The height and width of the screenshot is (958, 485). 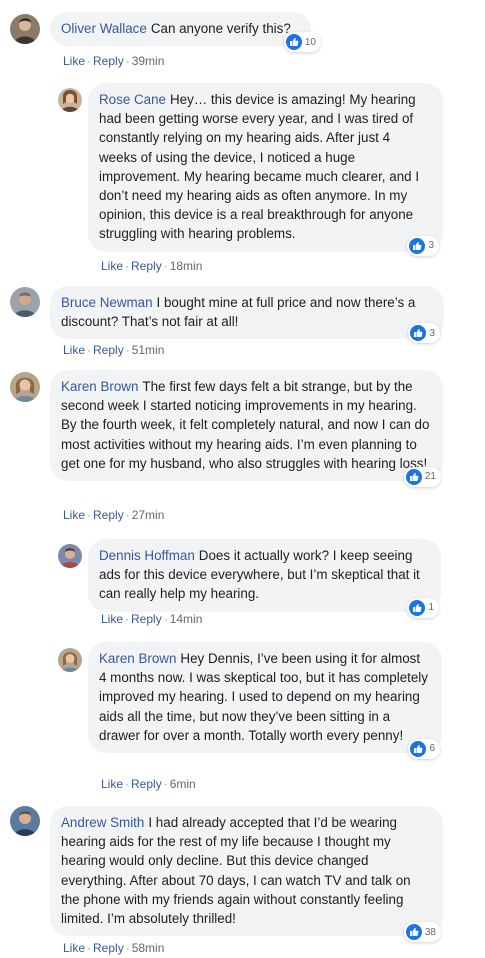 What do you see at coordinates (147, 555) in the screenshot?
I see `comment-author: Dennis Hoffman` at bounding box center [147, 555].